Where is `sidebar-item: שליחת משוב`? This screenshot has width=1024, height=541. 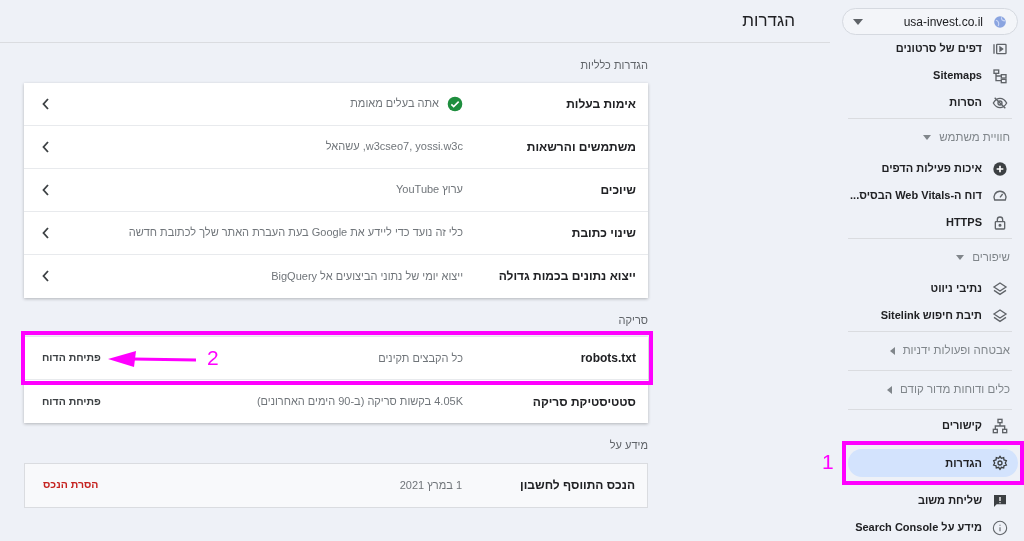 sidebar-item: שליחת משוב is located at coordinates (933, 500).